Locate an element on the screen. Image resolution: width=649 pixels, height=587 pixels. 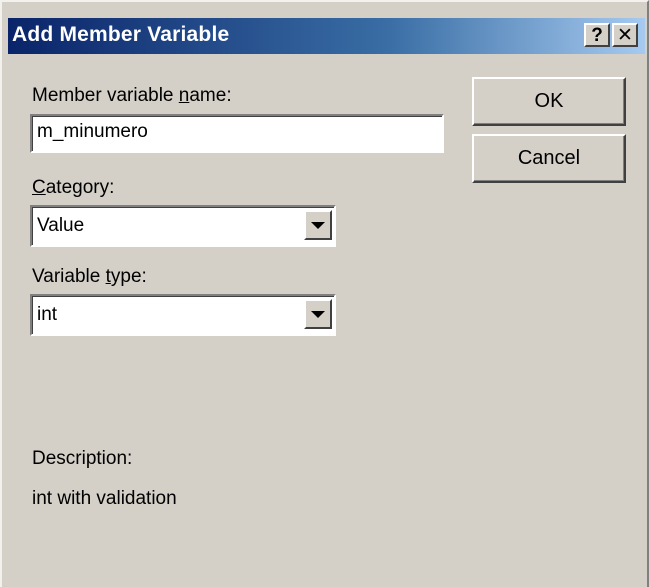
category-select: Value is located at coordinates (183, 226).